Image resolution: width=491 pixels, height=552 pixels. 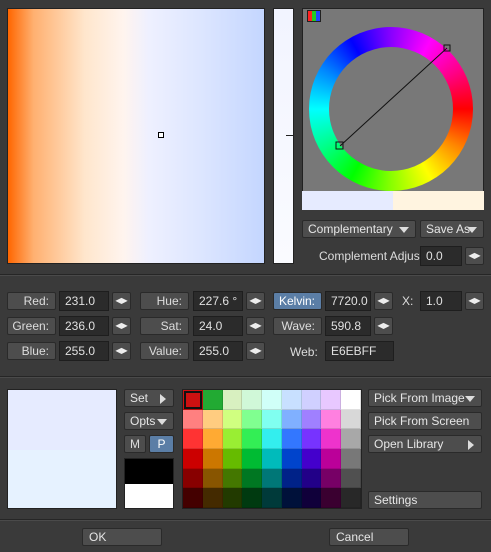 What do you see at coordinates (122, 537) in the screenshot?
I see `ok-button: OK` at bounding box center [122, 537].